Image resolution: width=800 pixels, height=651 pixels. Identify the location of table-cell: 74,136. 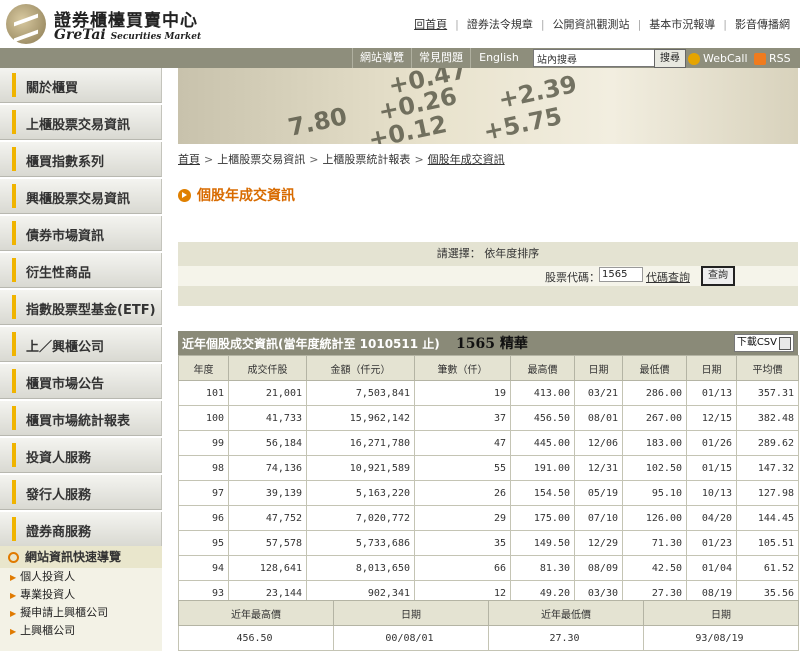
(267, 468).